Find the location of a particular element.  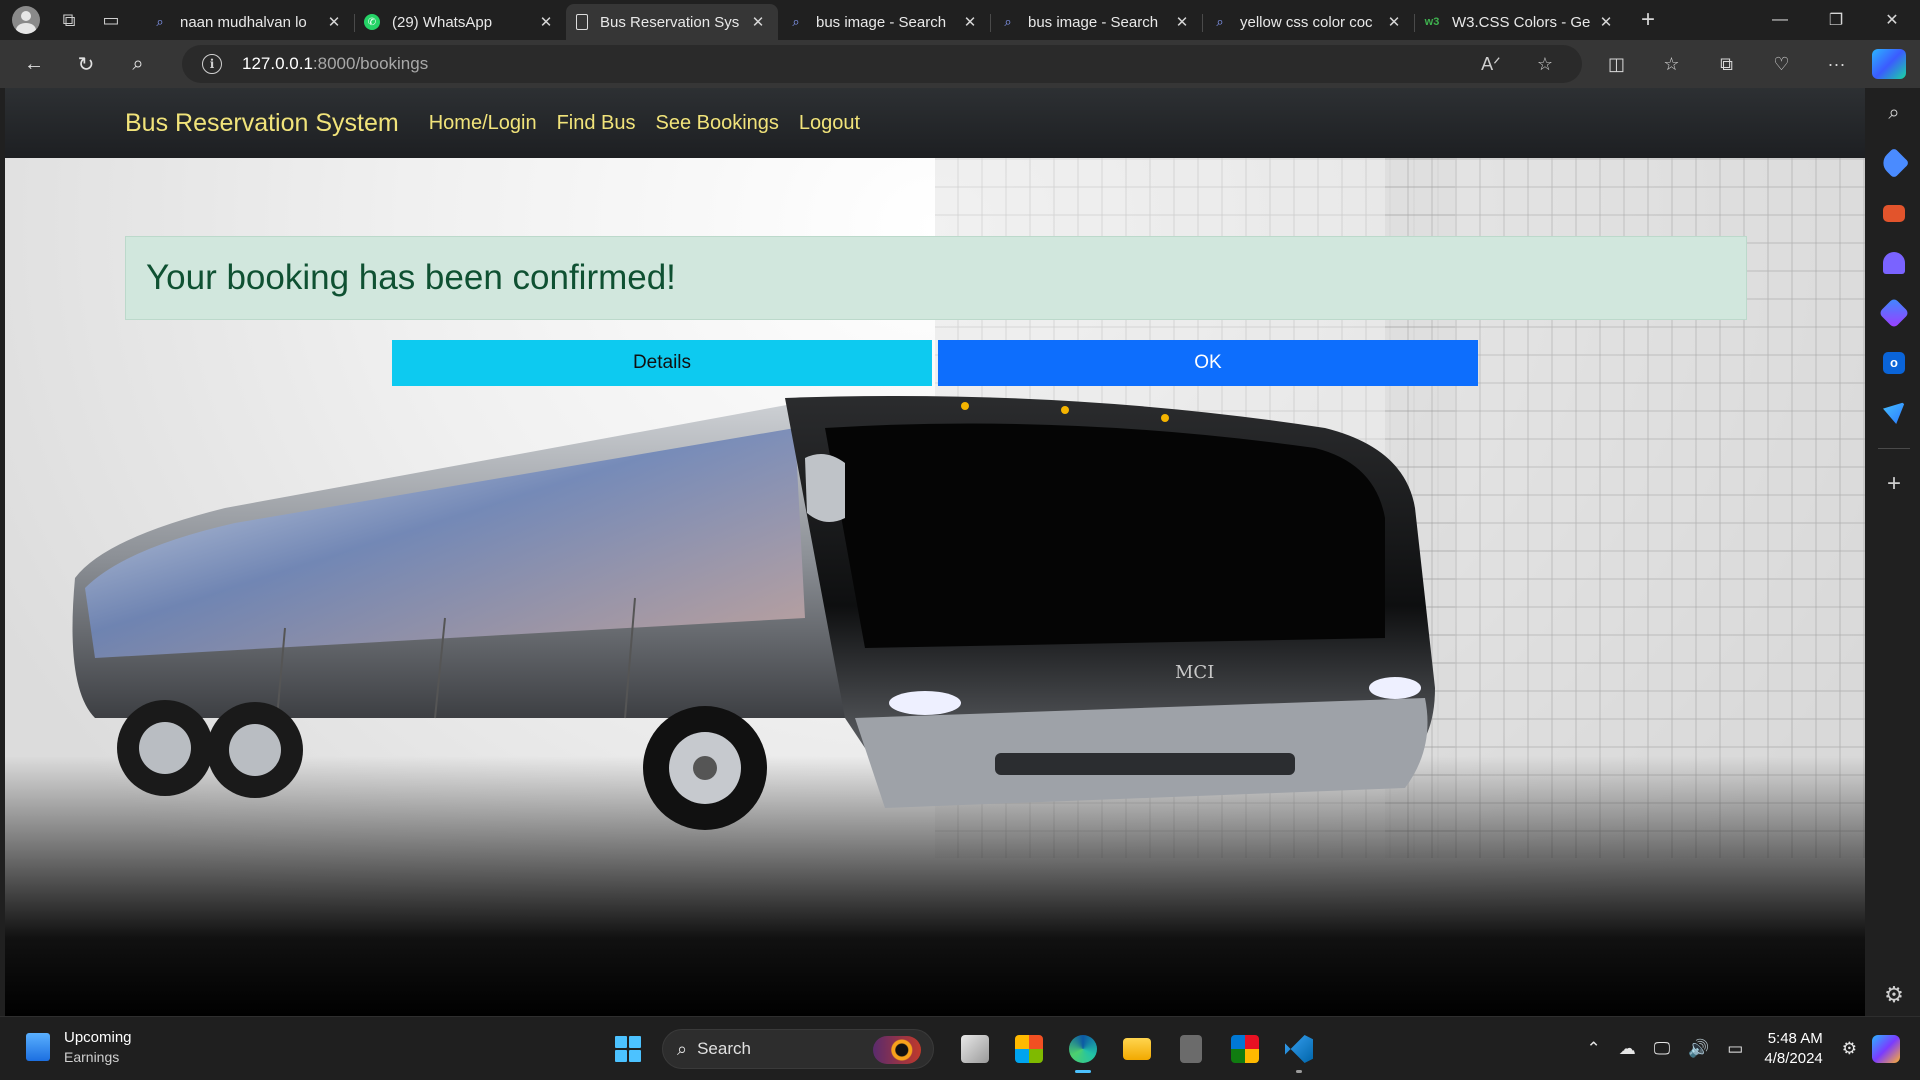

battery-icon: ▭ is located at coordinates (1735, 1049).